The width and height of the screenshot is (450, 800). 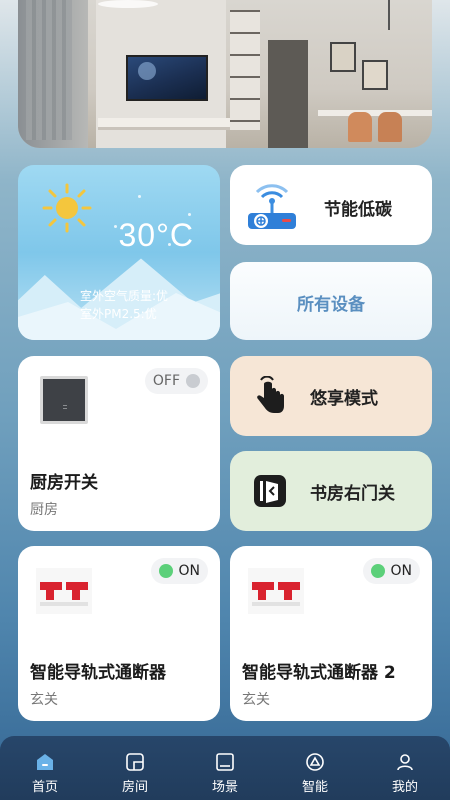 I want to click on device-name: 智能导轨式通断器 2, so click(x=319, y=673).